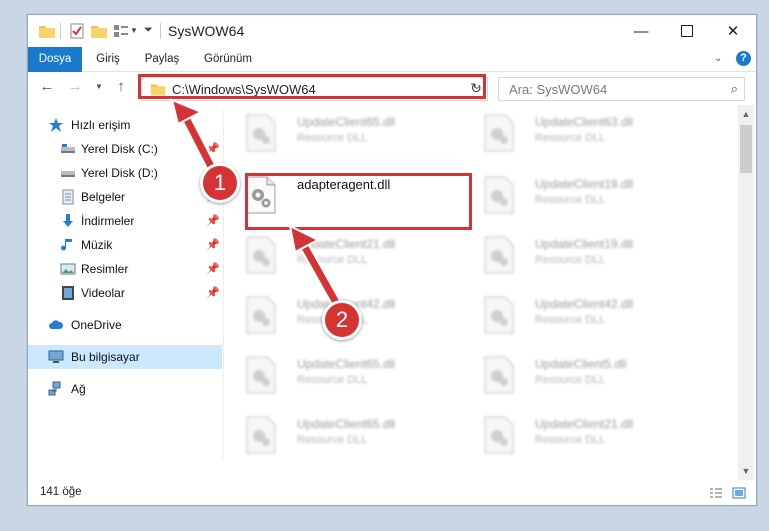  I want to click on tab-share: Paylaş, so click(162, 59).